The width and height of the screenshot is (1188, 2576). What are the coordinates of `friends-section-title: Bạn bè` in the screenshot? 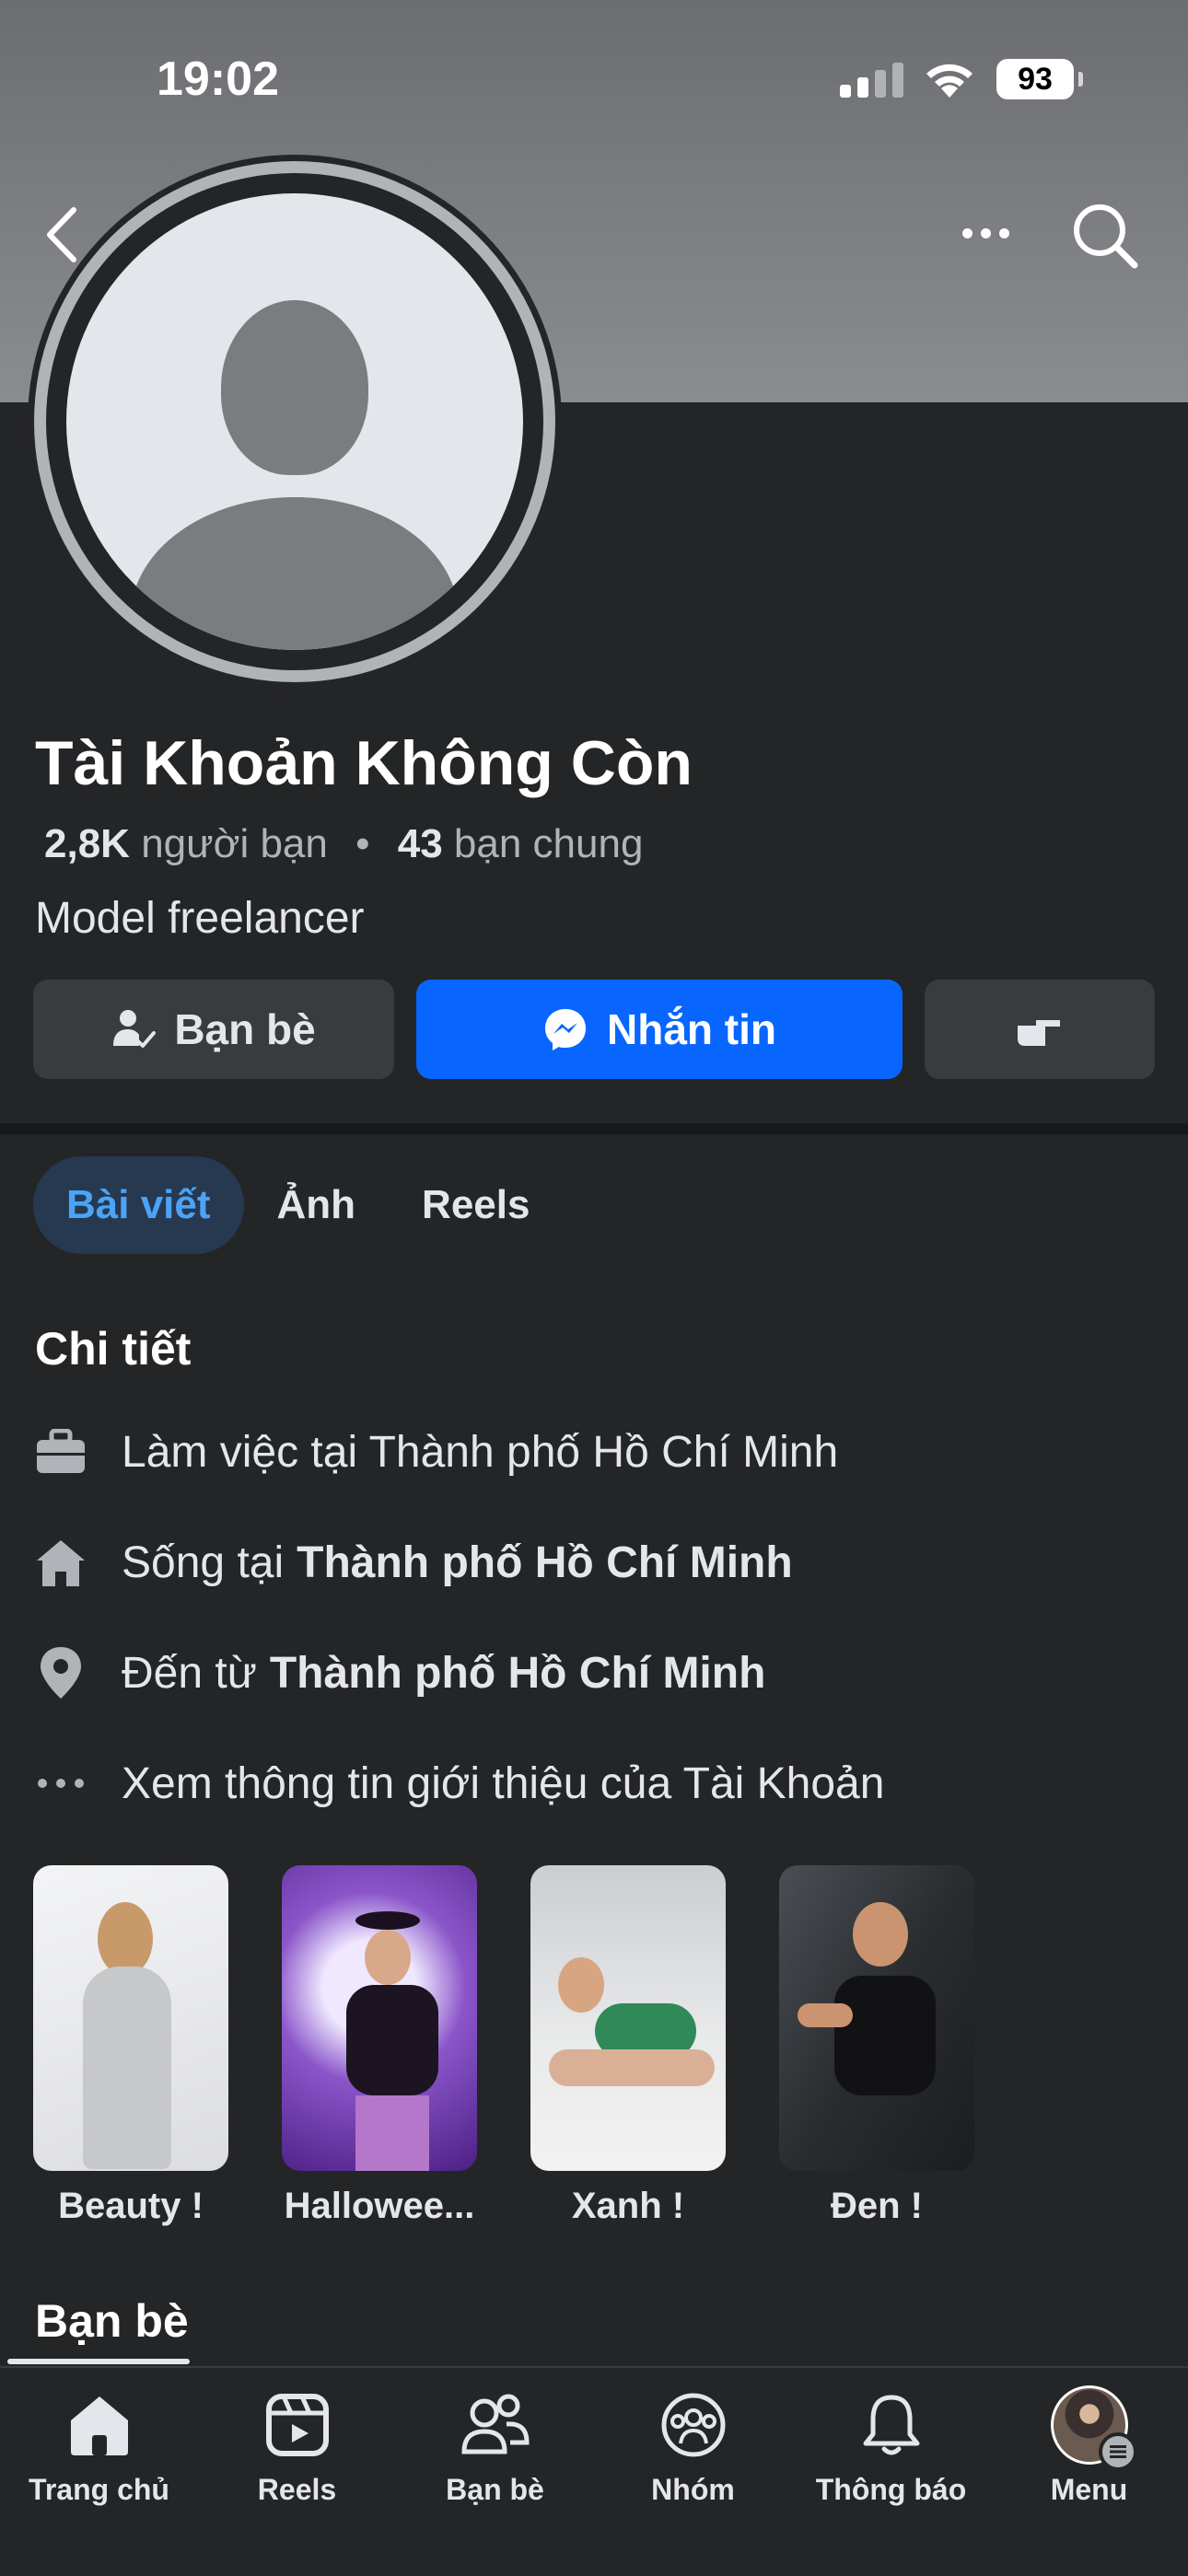 It's located at (112, 2321).